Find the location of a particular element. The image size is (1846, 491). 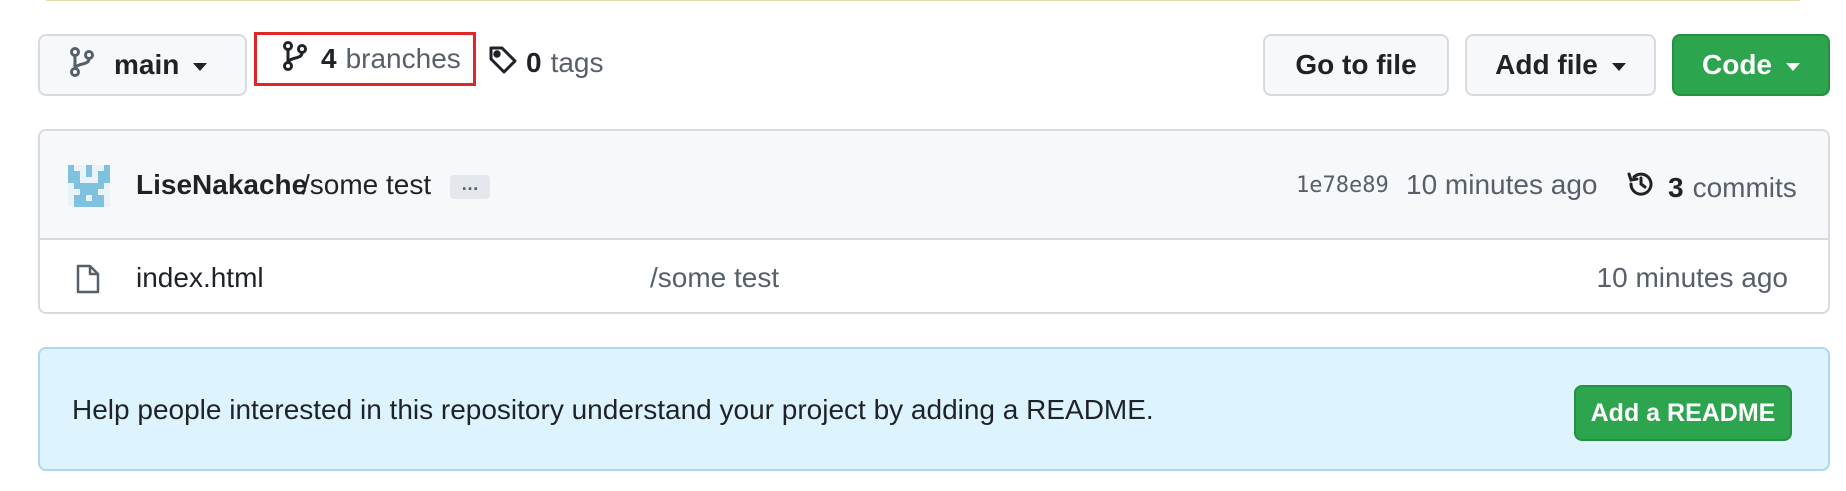

top-divider is located at coordinates (923, 0).